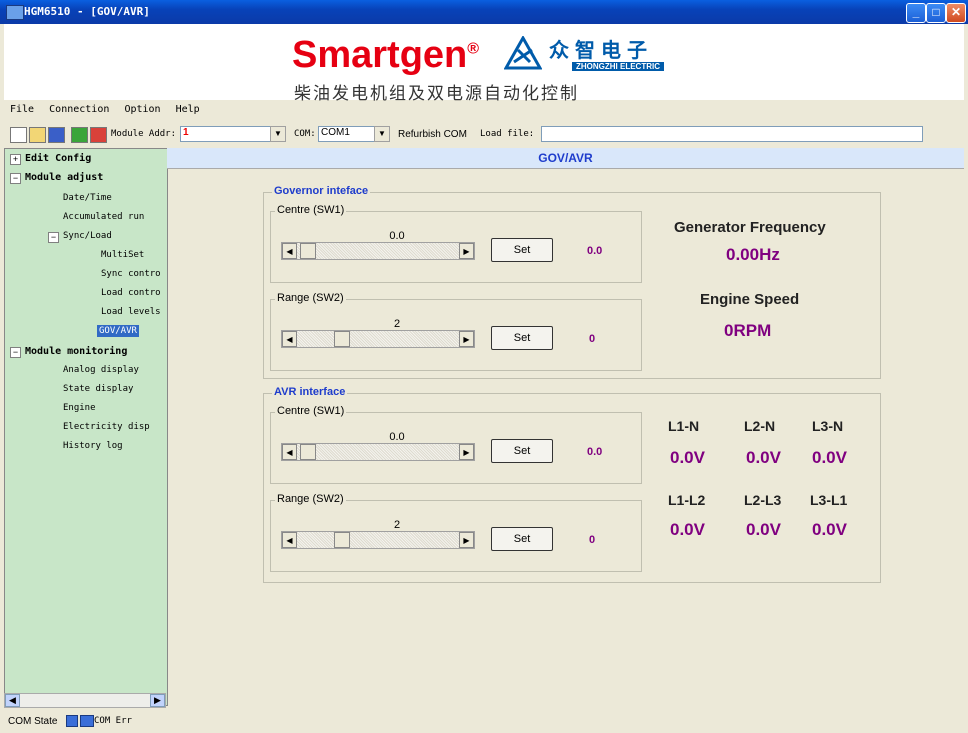 This screenshot has width=968, height=733. I want to click on minimize-button: _, so click(916, 13).